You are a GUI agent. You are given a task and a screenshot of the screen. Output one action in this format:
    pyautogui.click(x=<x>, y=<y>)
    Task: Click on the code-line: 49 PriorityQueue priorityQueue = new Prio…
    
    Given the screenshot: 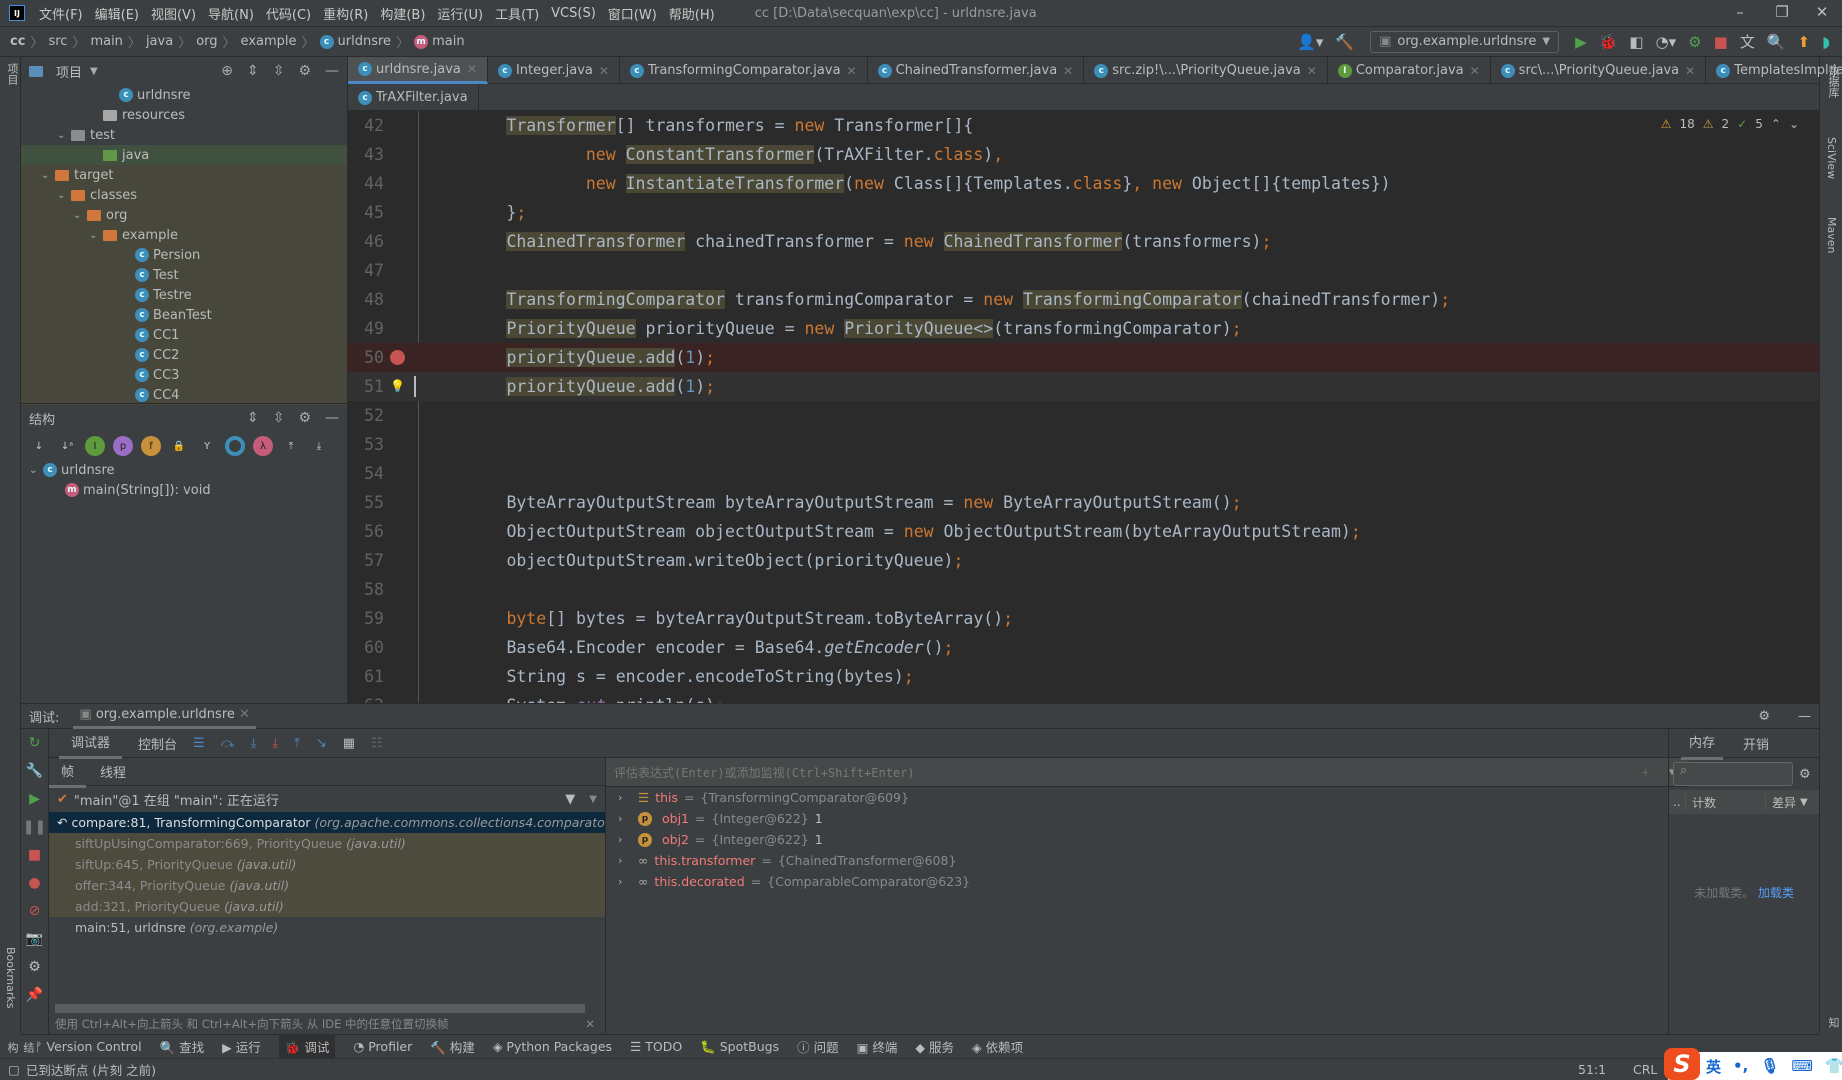 What is the action you would take?
    pyautogui.click(x=1083, y=328)
    